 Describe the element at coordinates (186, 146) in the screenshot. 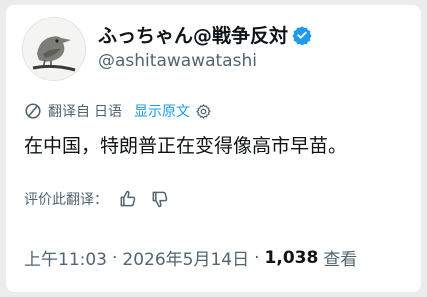

I see `tweet-text: 在中国，特朗普正在变得像高市早苗。` at that location.